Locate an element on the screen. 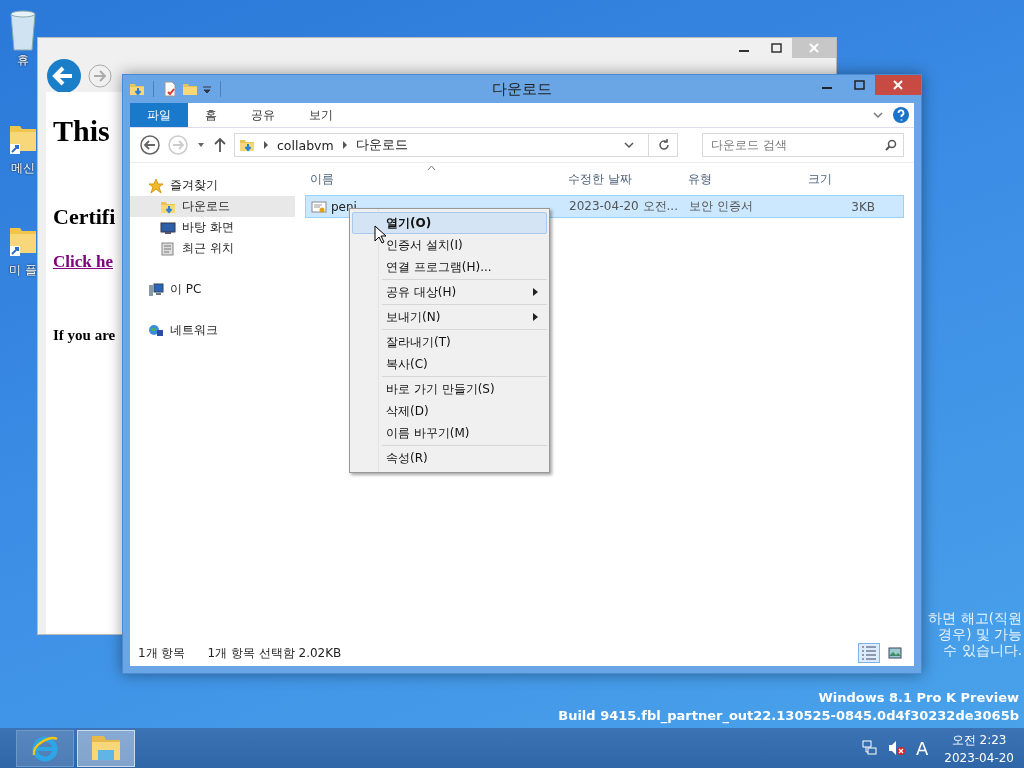 The image size is (1024, 768). address-bar: collabvm 다운로드 is located at coordinates (456, 145).